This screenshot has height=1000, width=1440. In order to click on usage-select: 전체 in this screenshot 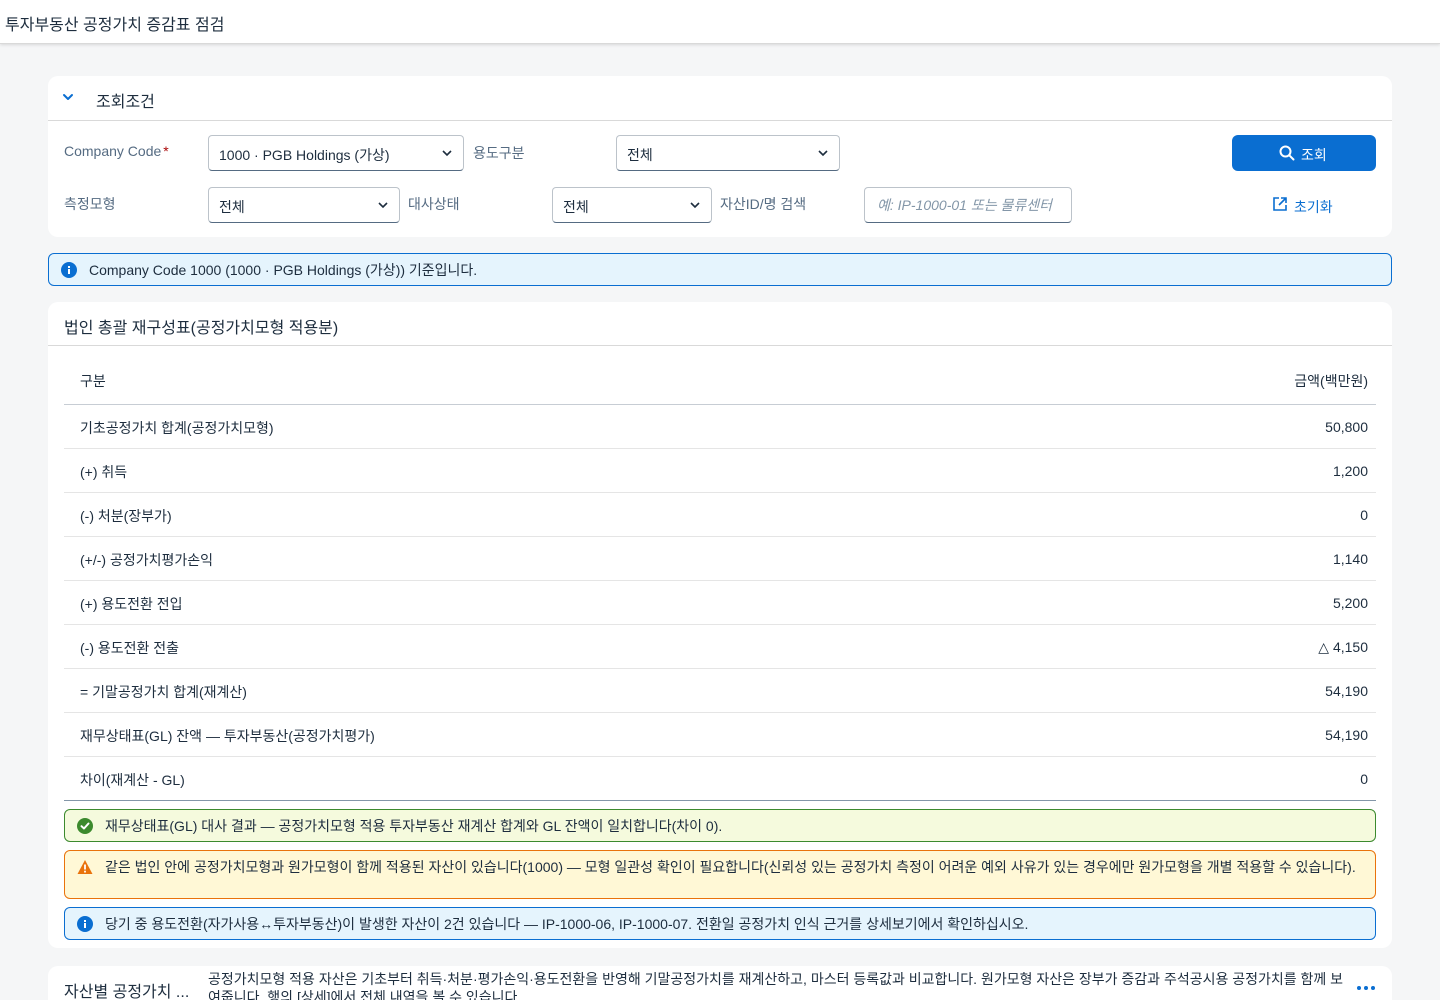, I will do `click(728, 153)`.